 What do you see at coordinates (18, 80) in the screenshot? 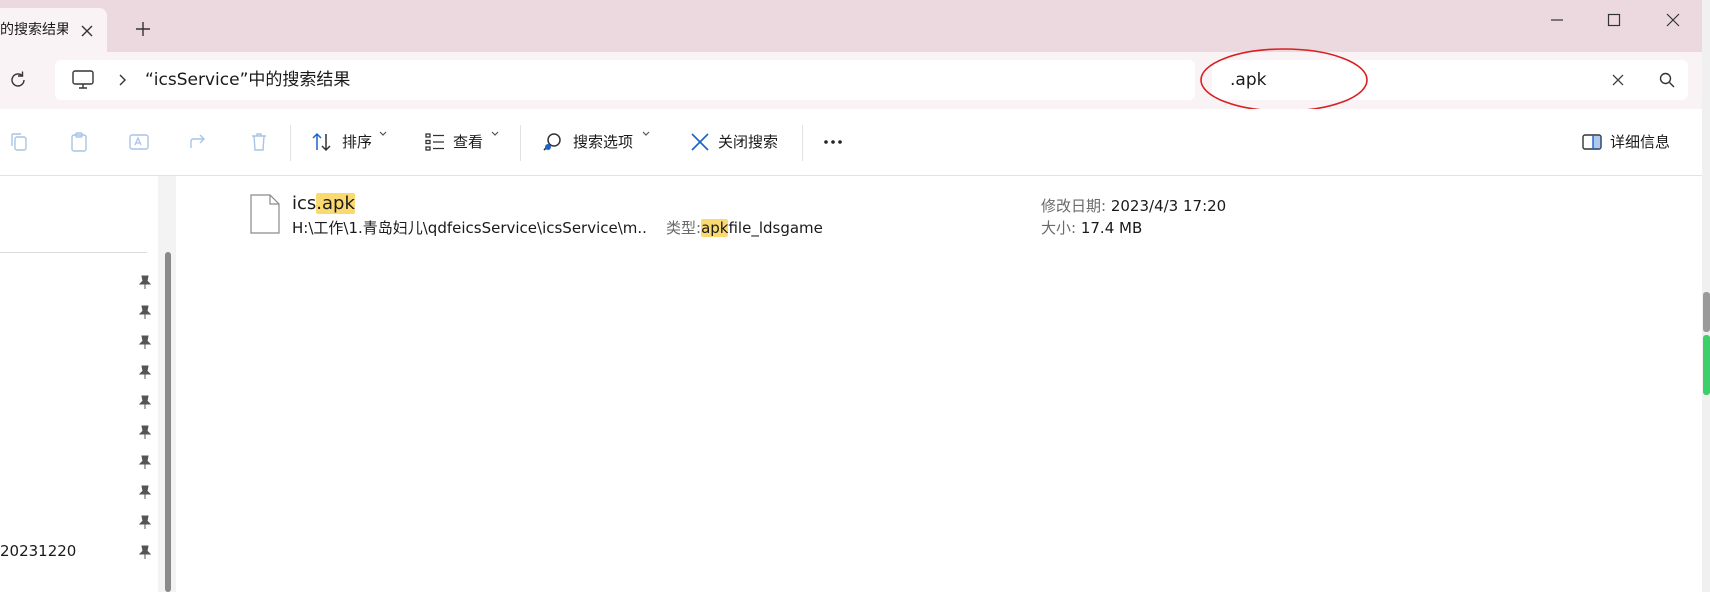
I see `refresh-icon` at bounding box center [18, 80].